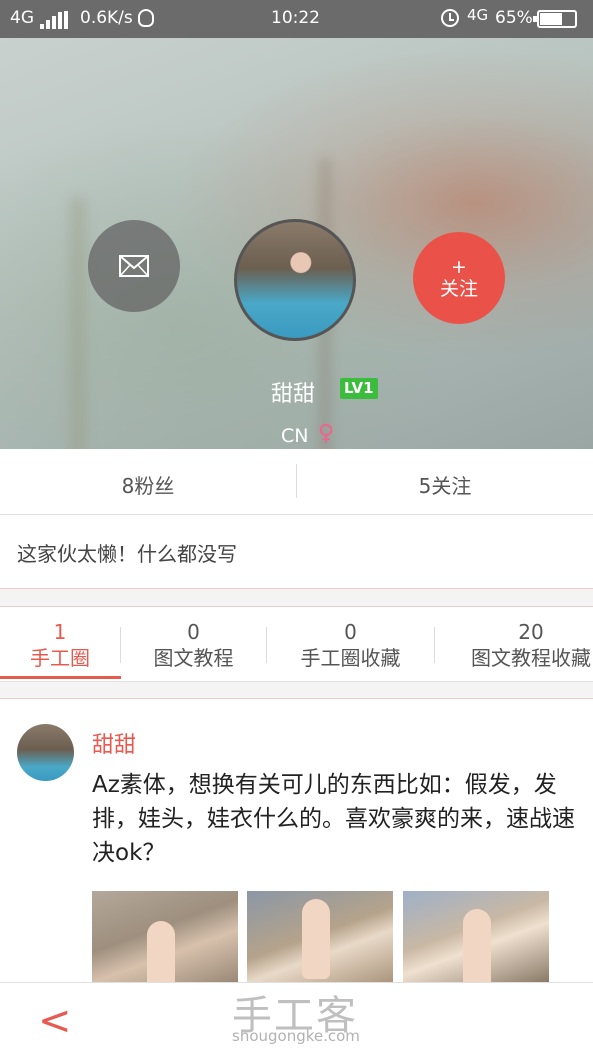 Image resolution: width=593 pixels, height=1055 pixels. I want to click on tab-count: 20, so click(531, 632).